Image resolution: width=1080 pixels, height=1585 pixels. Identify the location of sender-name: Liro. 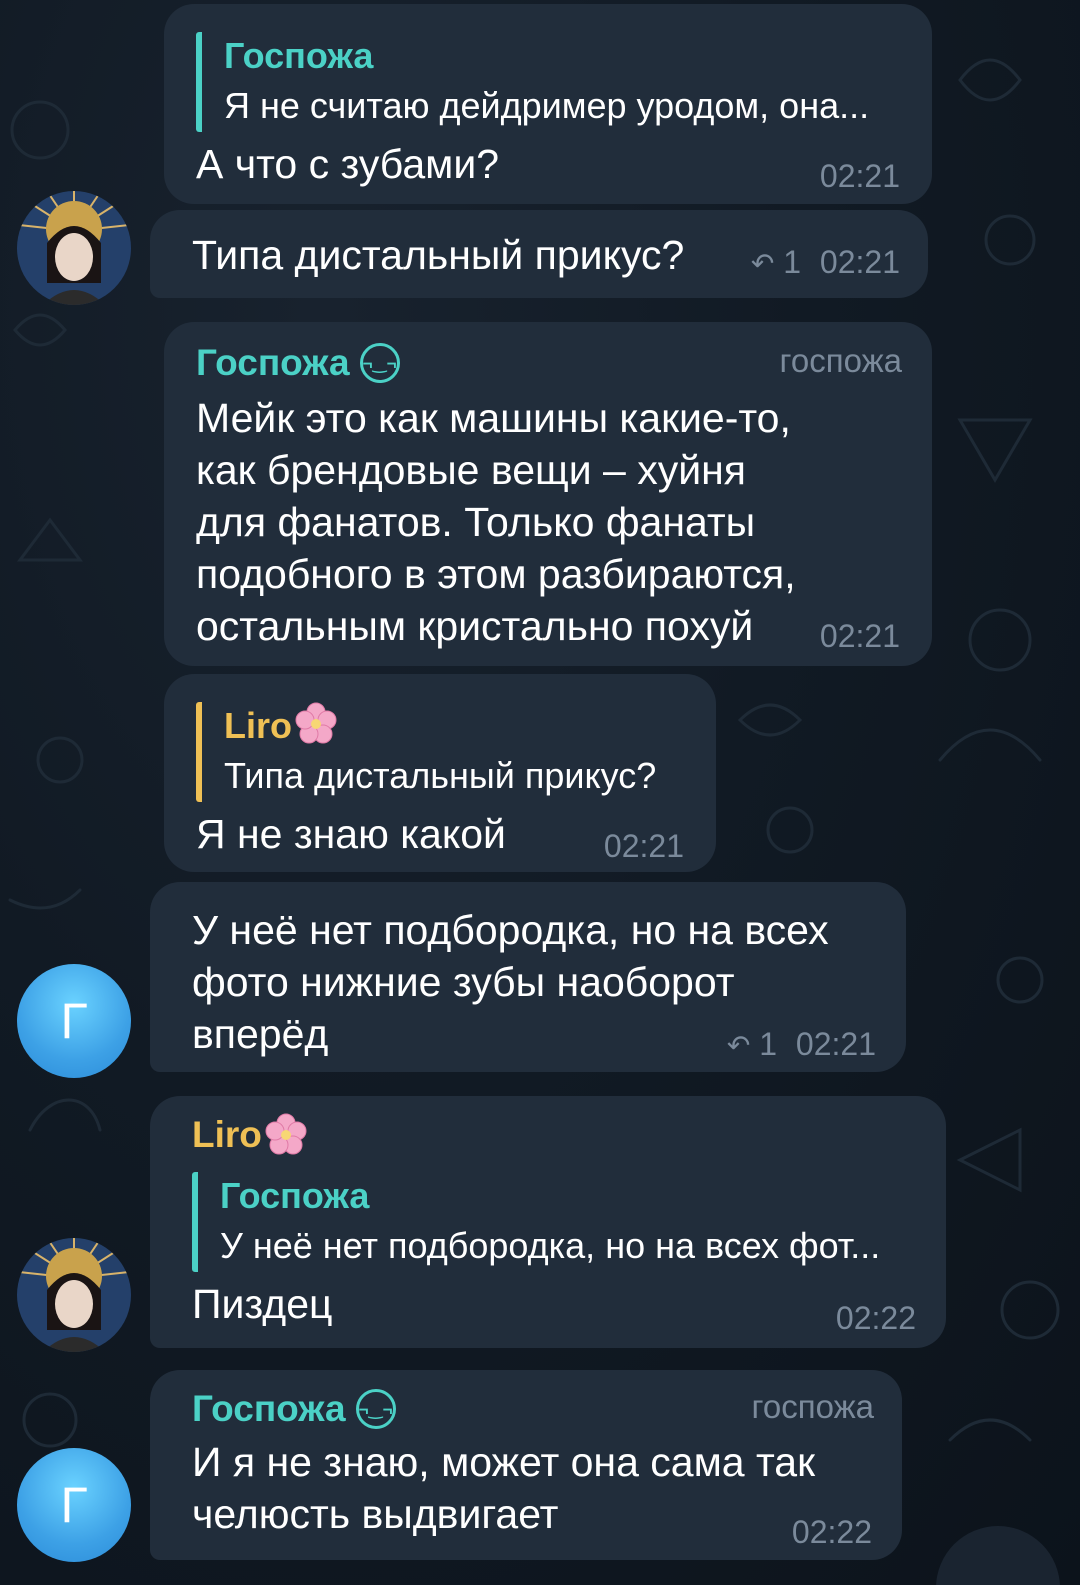
(250, 1135).